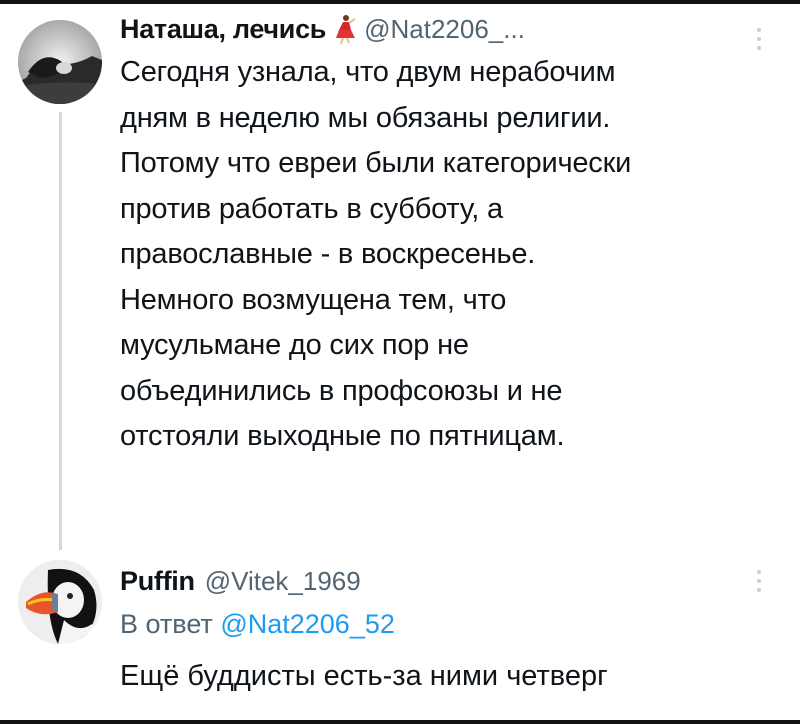 The width and height of the screenshot is (800, 724). What do you see at coordinates (328, 254) in the screenshot?
I see `tweet-text-line: православные - в воскресенье.` at bounding box center [328, 254].